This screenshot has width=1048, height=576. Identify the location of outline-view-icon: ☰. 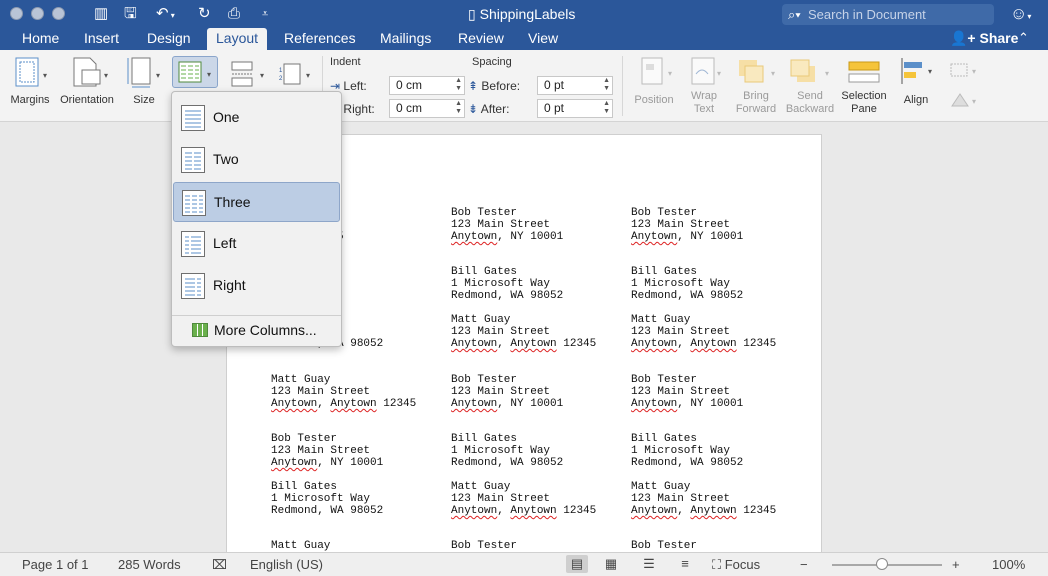
(649, 564).